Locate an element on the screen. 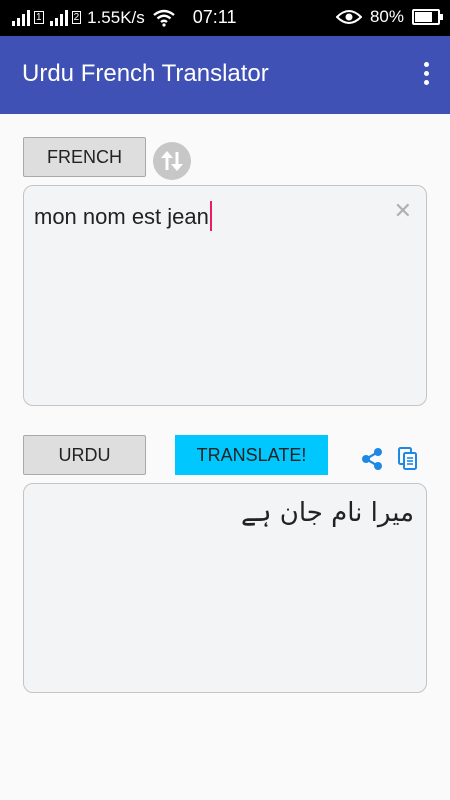  translated-text: میرا نام جان ہے is located at coordinates (327, 513).